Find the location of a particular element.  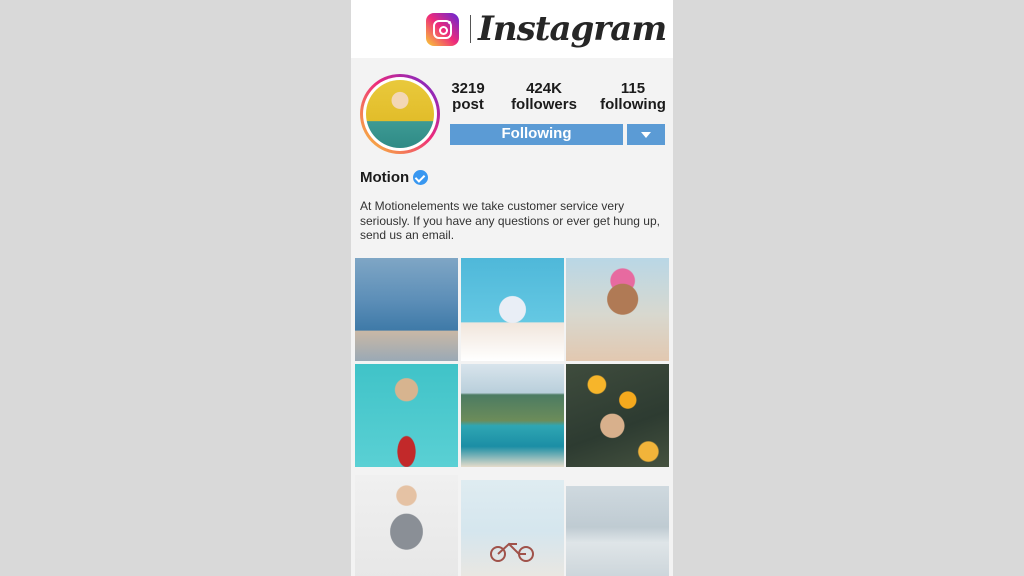

posts-label: post is located at coordinates (468, 104).